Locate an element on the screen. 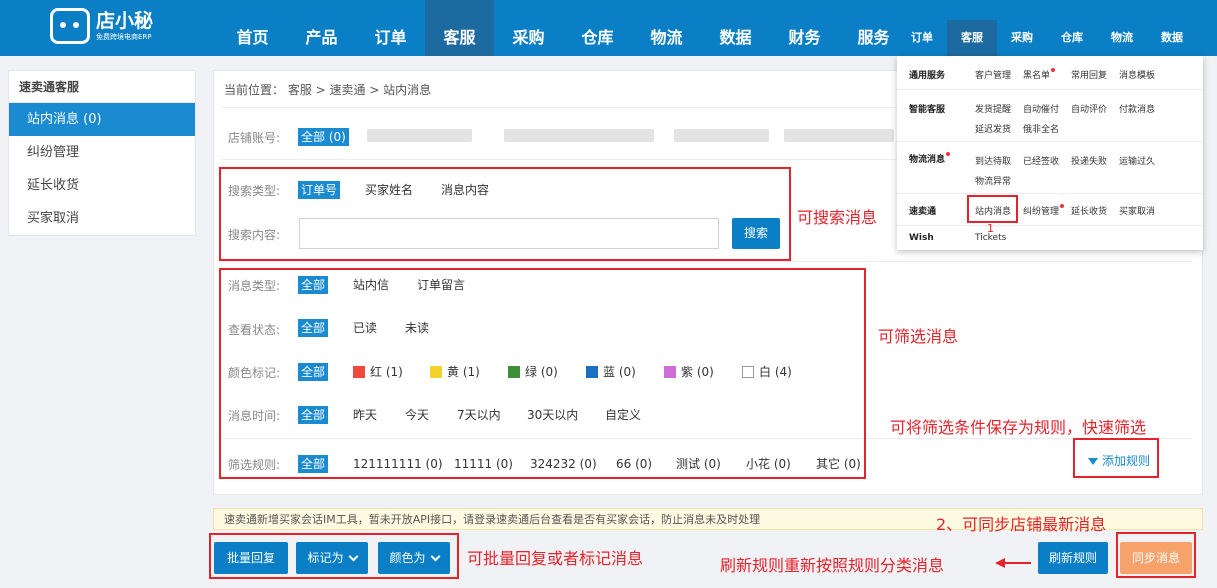 This screenshot has height=588, width=1217. sidebar-item-extend-receipt: 延长收货 is located at coordinates (102, 185).